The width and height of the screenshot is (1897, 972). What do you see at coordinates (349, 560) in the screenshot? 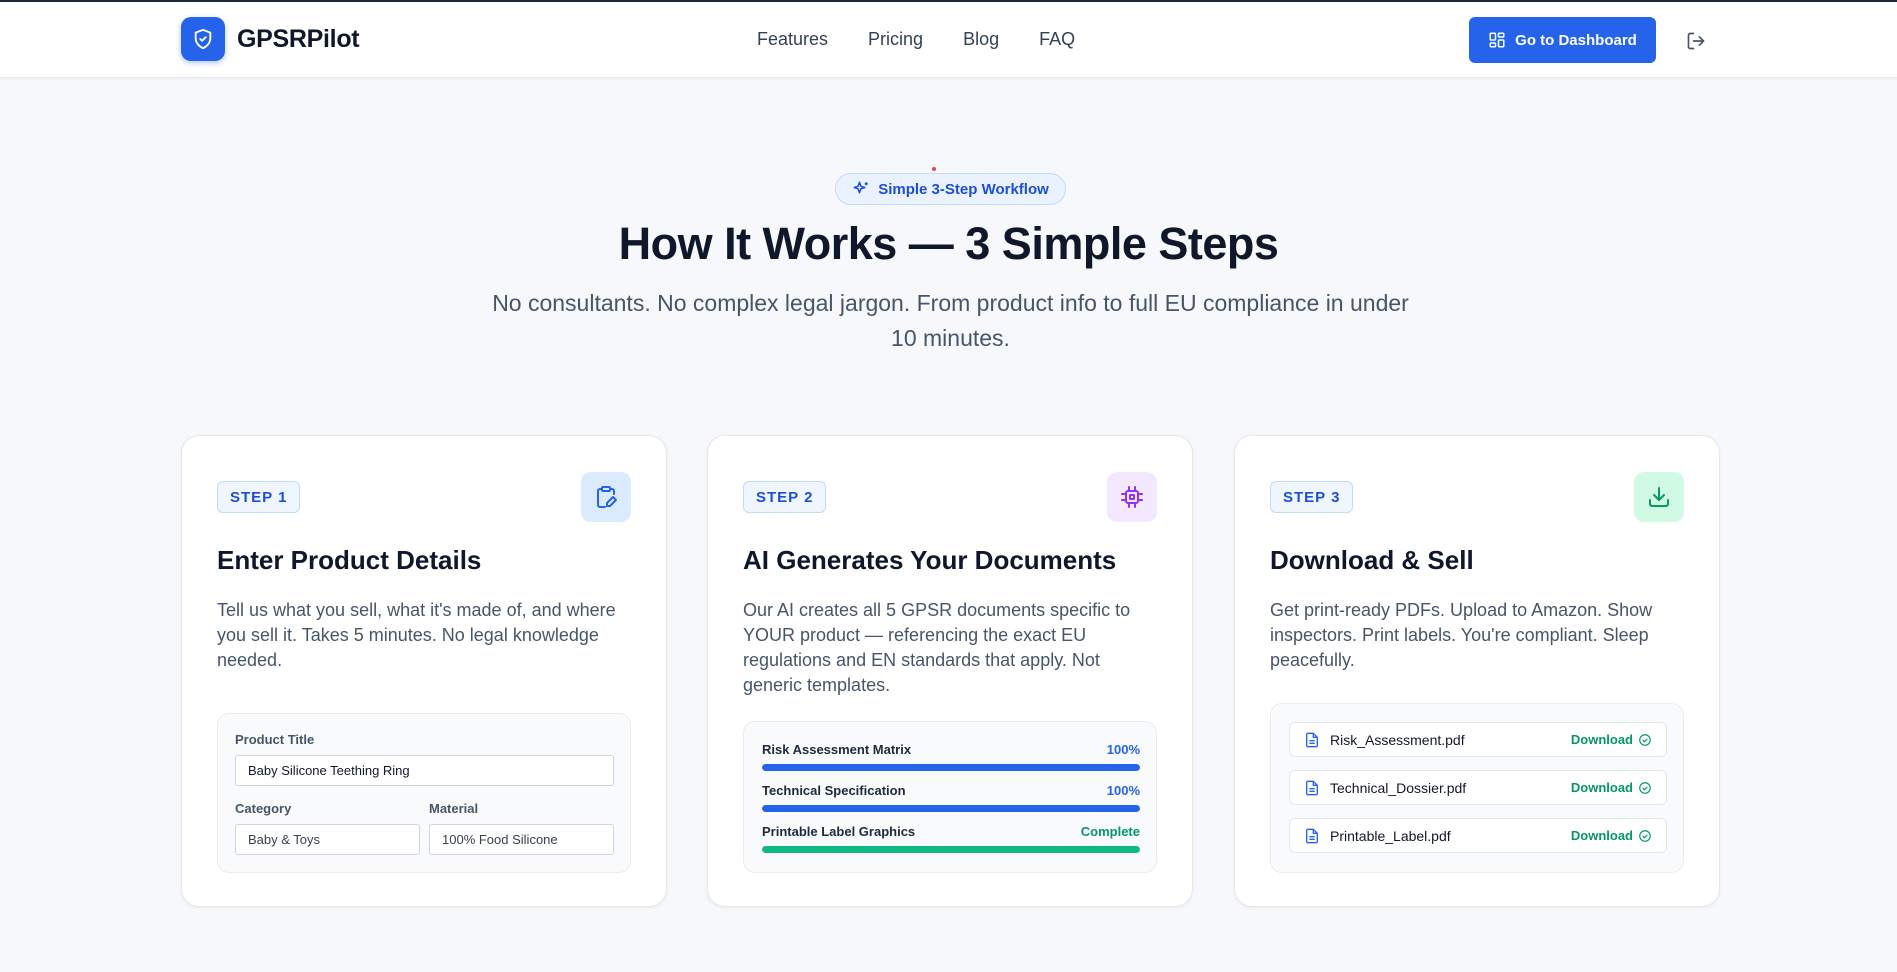
I see `step-title: Enter Product Details` at bounding box center [349, 560].